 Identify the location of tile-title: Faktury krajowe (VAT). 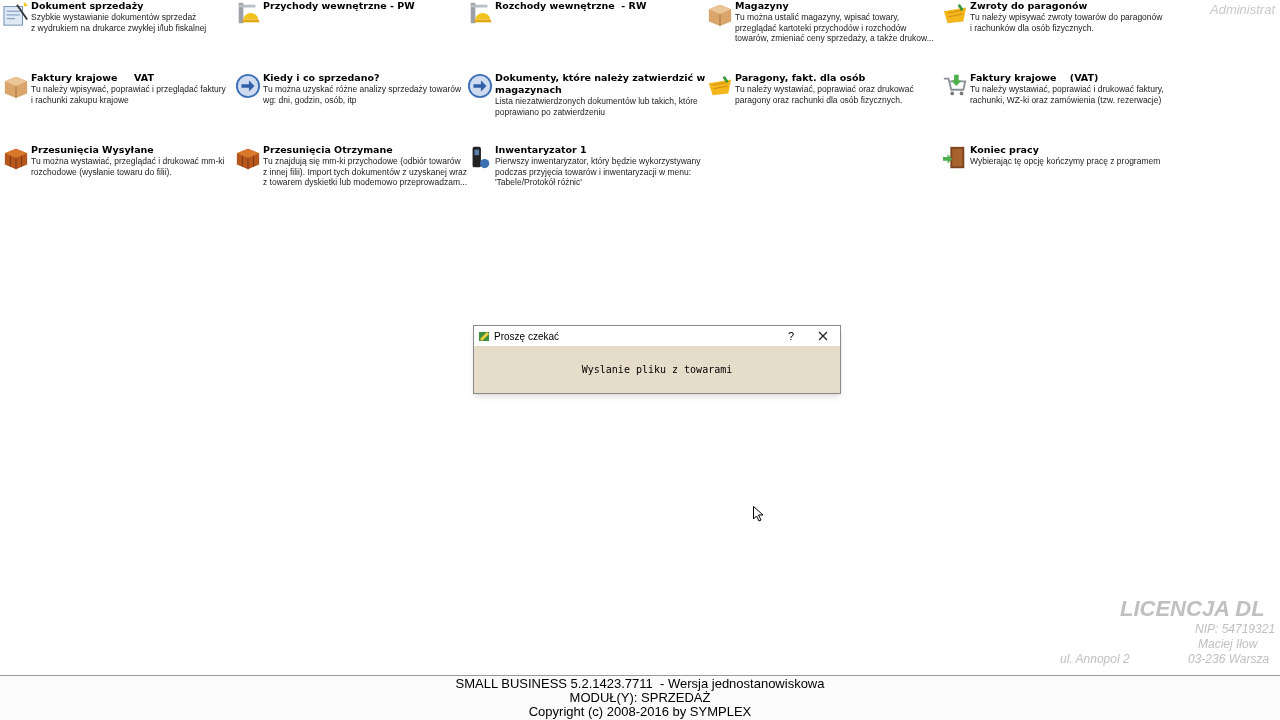
(1035, 78).